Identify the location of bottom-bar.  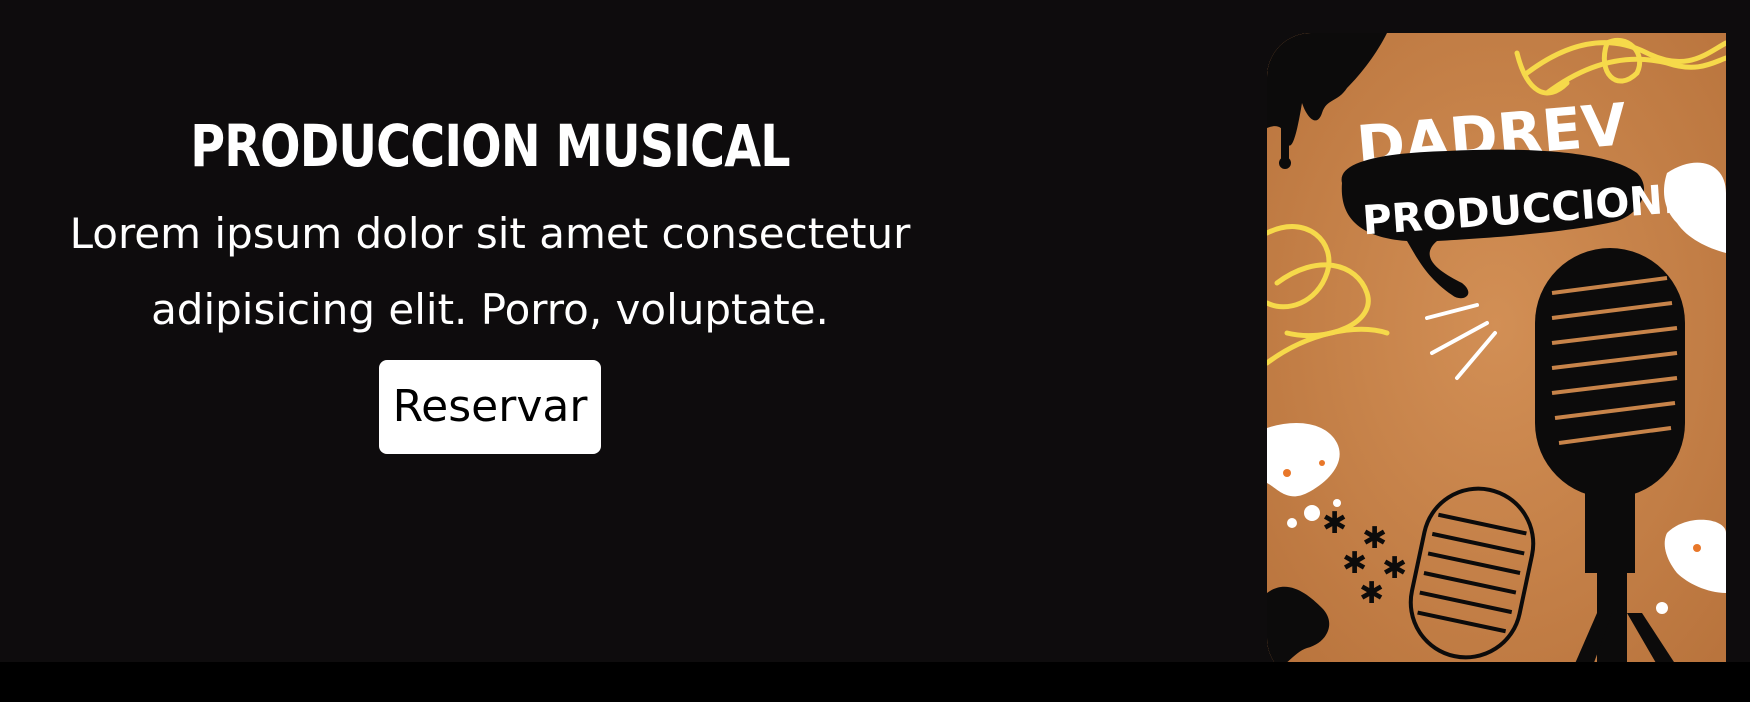
(875, 682).